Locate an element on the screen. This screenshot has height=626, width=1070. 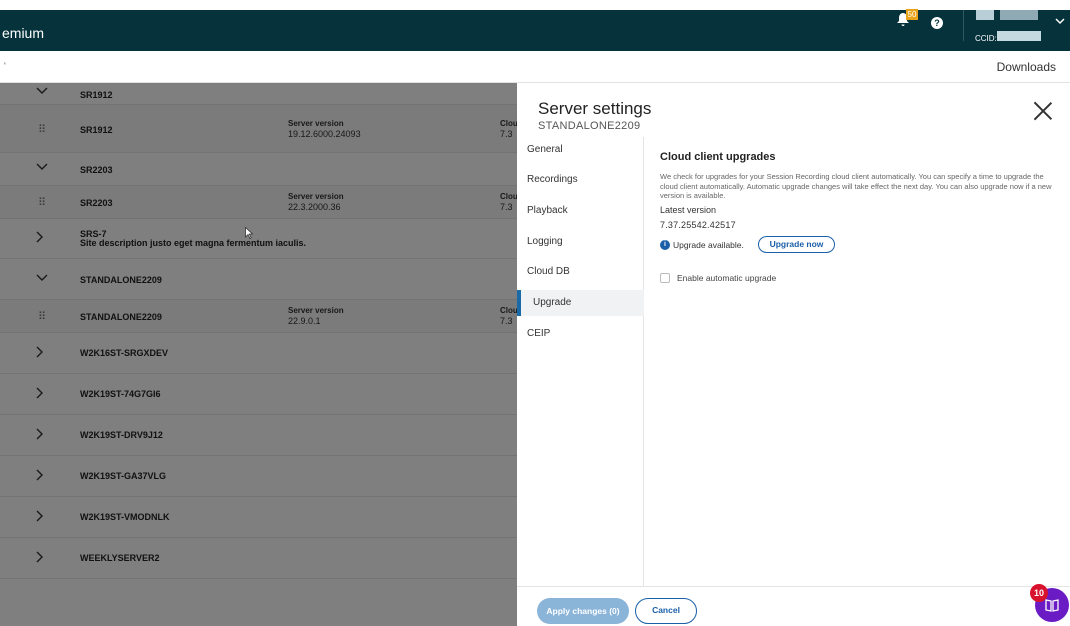
upgrade-now-button: Upgrade now is located at coordinates (796, 244).